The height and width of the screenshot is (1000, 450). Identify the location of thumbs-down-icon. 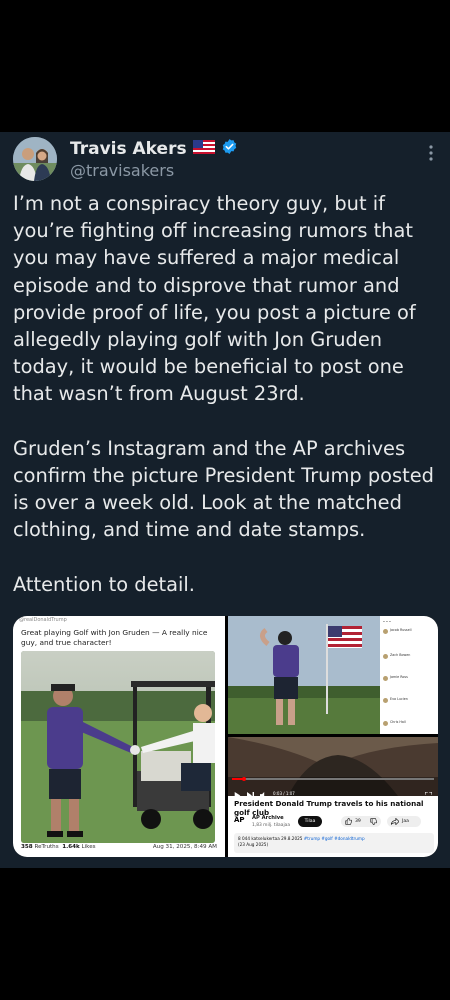
(374, 824).